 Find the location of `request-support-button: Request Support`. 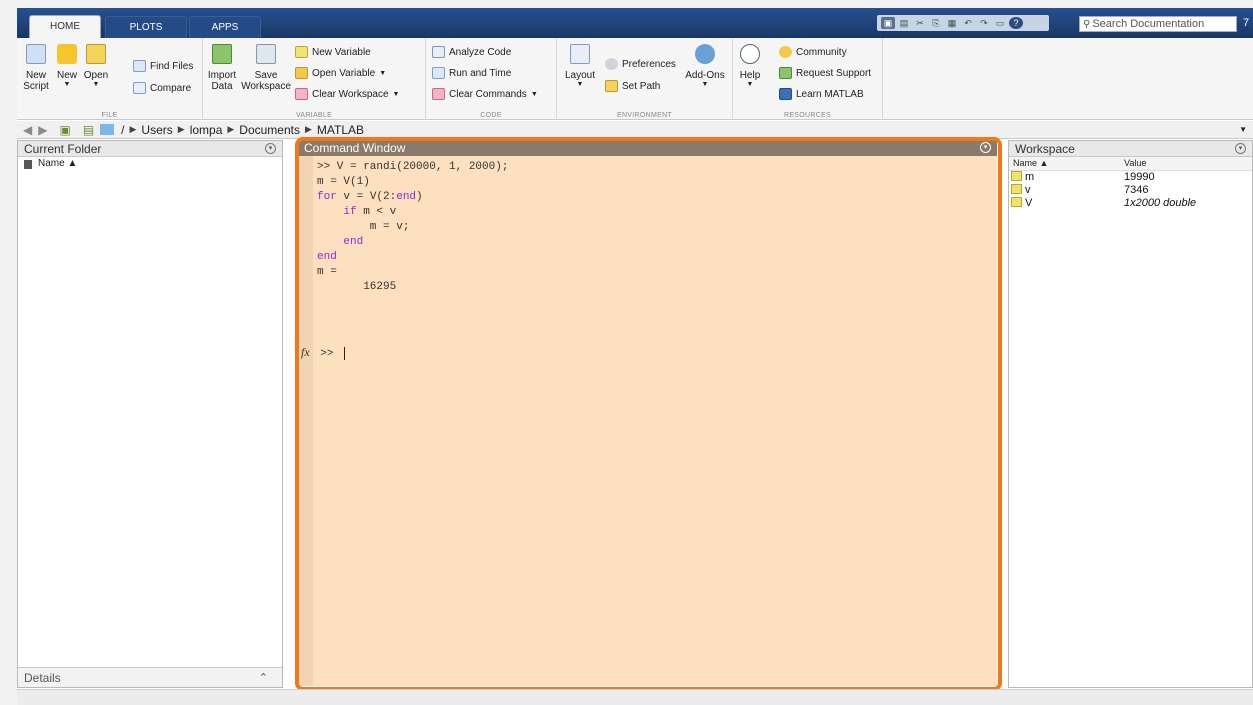

request-support-button: Request Support is located at coordinates (825, 73).